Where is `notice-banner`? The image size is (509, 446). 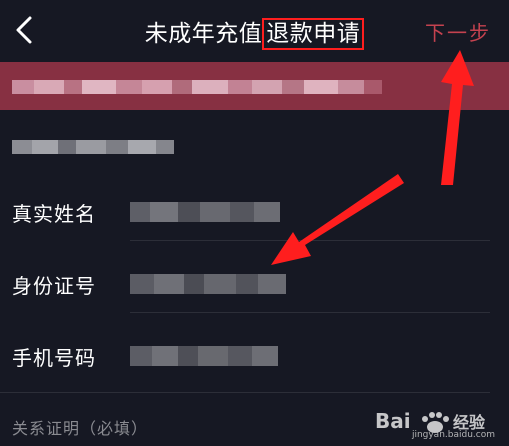
notice-banner is located at coordinates (254, 86).